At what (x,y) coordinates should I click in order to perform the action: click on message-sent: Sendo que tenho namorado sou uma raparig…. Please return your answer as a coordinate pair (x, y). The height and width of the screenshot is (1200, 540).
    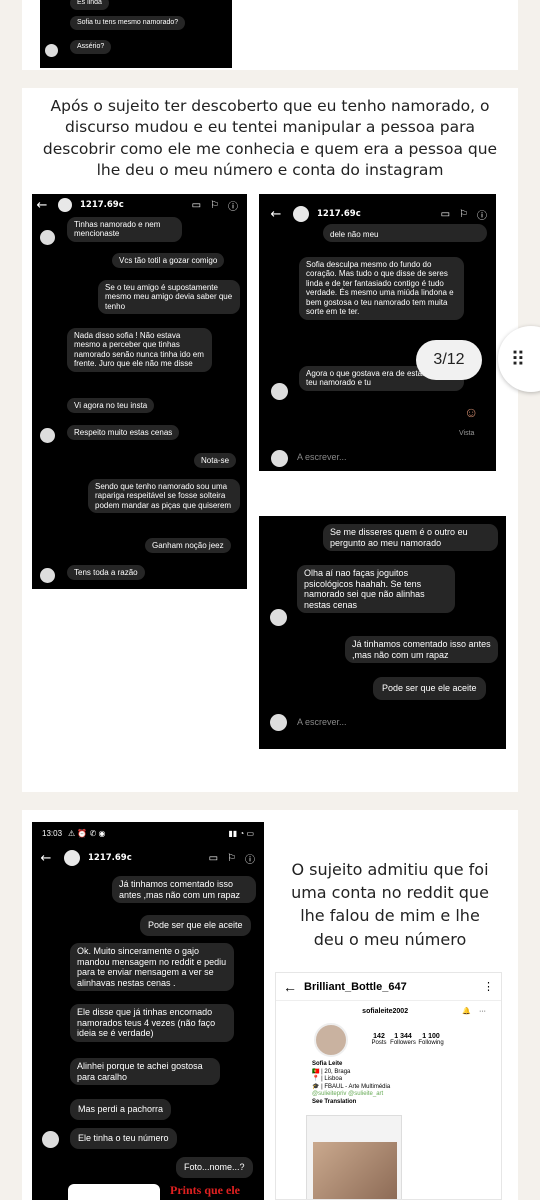
    Looking at the image, I should click on (164, 496).